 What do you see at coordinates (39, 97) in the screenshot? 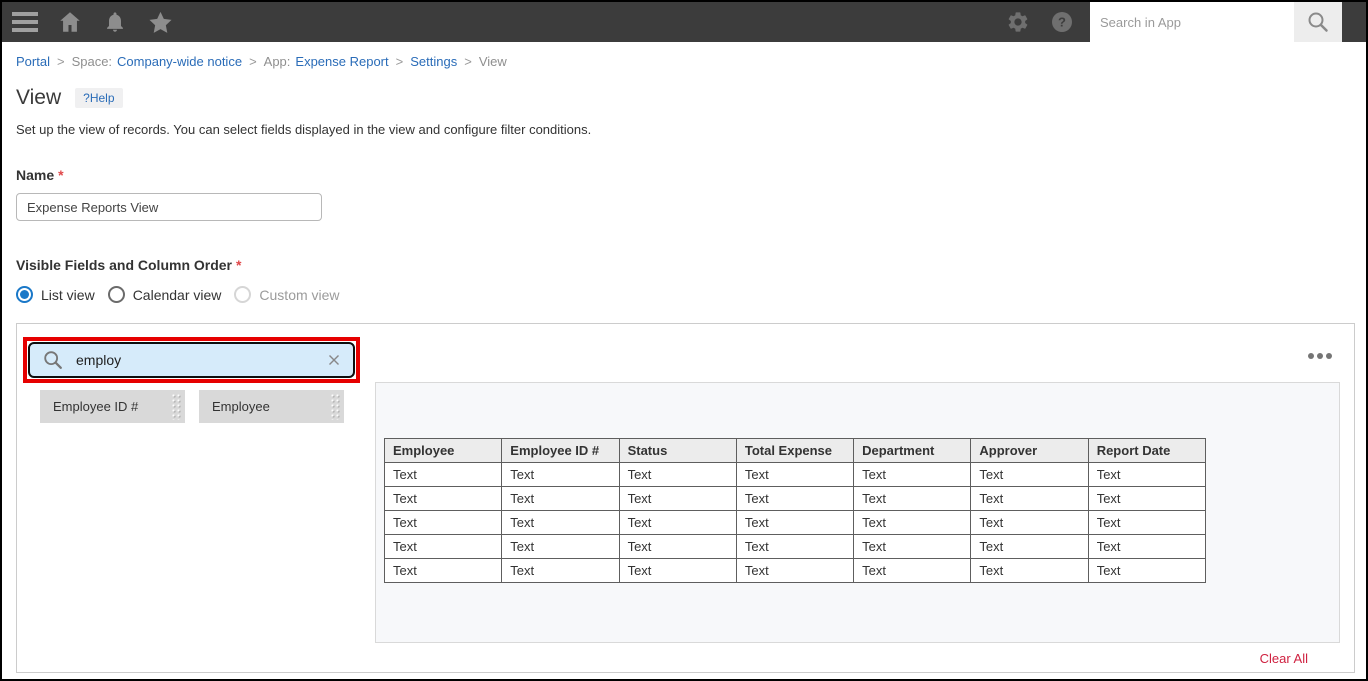
I see `page-title: View` at bounding box center [39, 97].